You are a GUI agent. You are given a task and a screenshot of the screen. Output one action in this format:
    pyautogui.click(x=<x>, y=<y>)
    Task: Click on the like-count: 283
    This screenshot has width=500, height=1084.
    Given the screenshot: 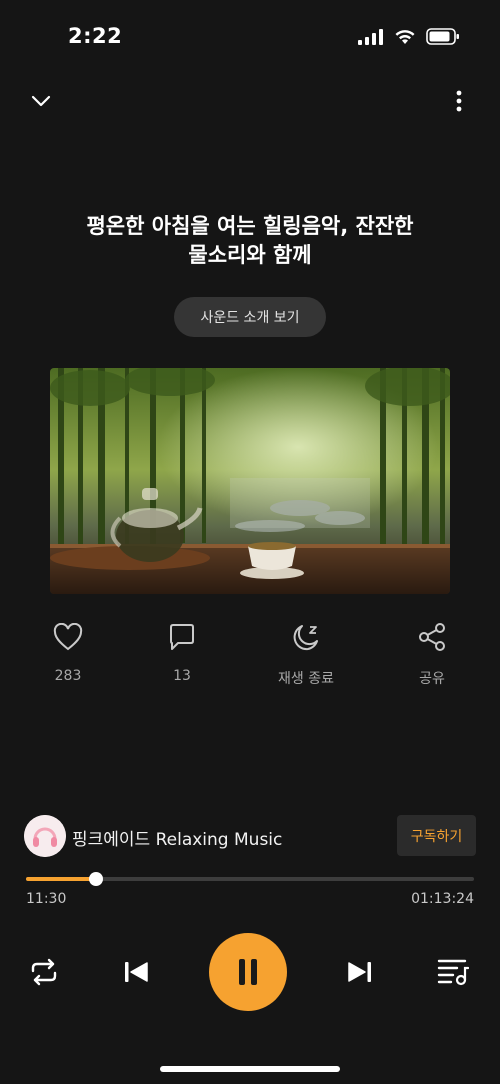 What is the action you would take?
    pyautogui.click(x=68, y=676)
    